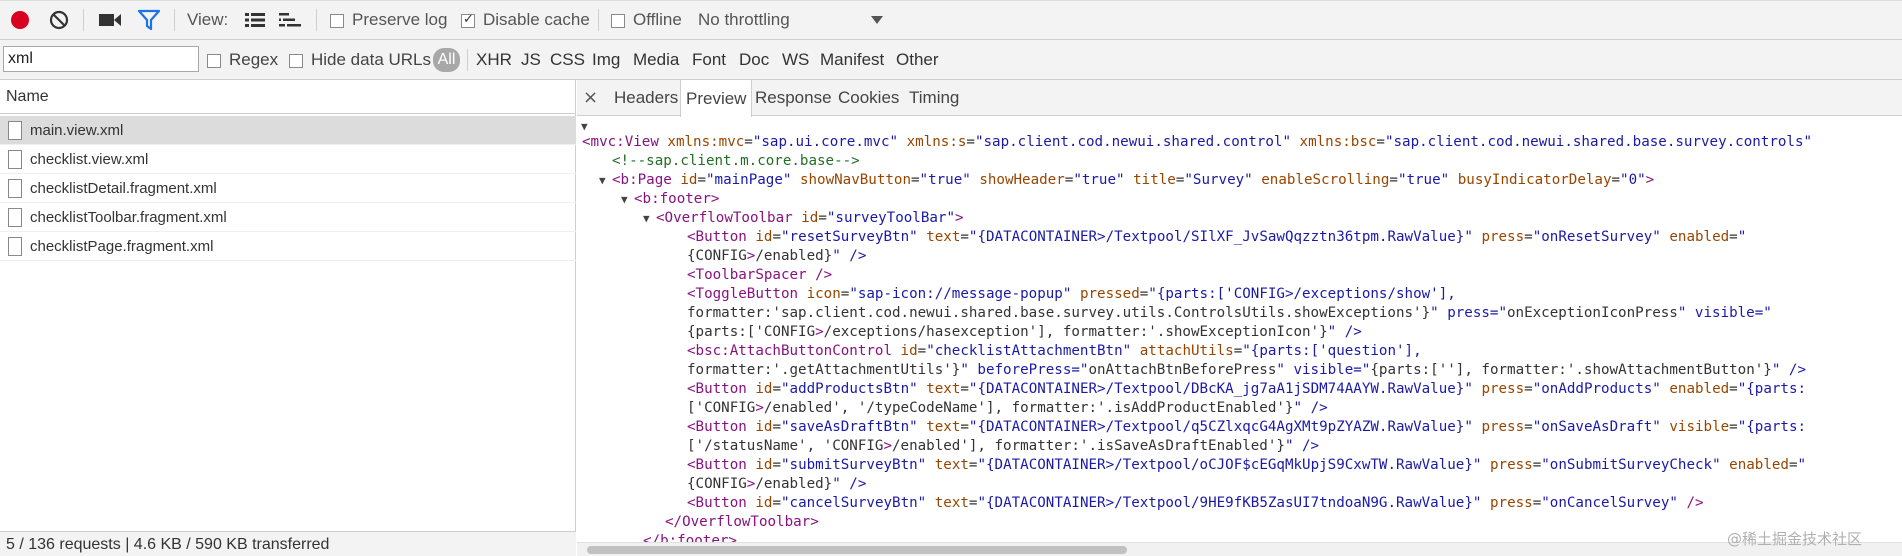 Image resolution: width=1902 pixels, height=556 pixels. What do you see at coordinates (531, 60) in the screenshot?
I see `filter-type-js: JS` at bounding box center [531, 60].